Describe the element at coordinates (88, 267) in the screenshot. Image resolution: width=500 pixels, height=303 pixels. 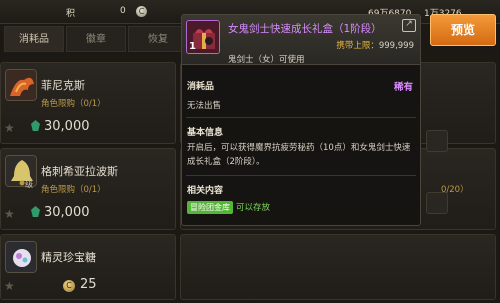
I see `list-item: 精灵珍宝糖 ★ C 25` at that location.